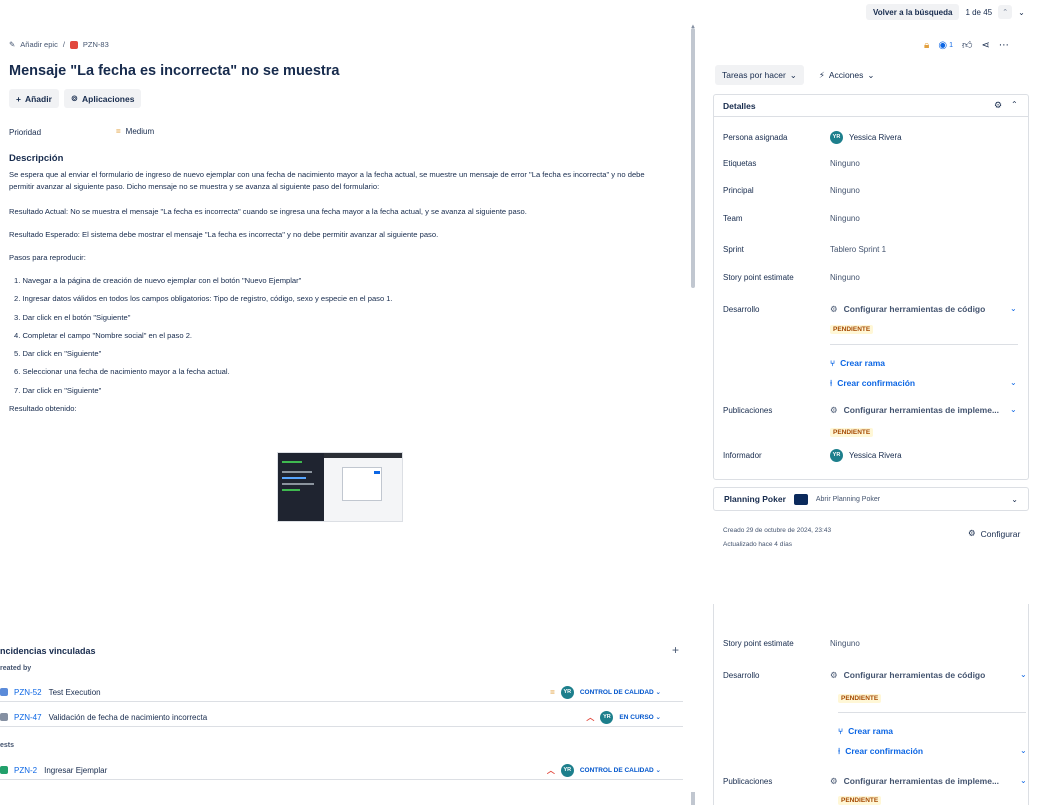 The image size is (1038, 805). What do you see at coordinates (748, 410) in the screenshot?
I see `releases-label: Publicaciones` at bounding box center [748, 410].